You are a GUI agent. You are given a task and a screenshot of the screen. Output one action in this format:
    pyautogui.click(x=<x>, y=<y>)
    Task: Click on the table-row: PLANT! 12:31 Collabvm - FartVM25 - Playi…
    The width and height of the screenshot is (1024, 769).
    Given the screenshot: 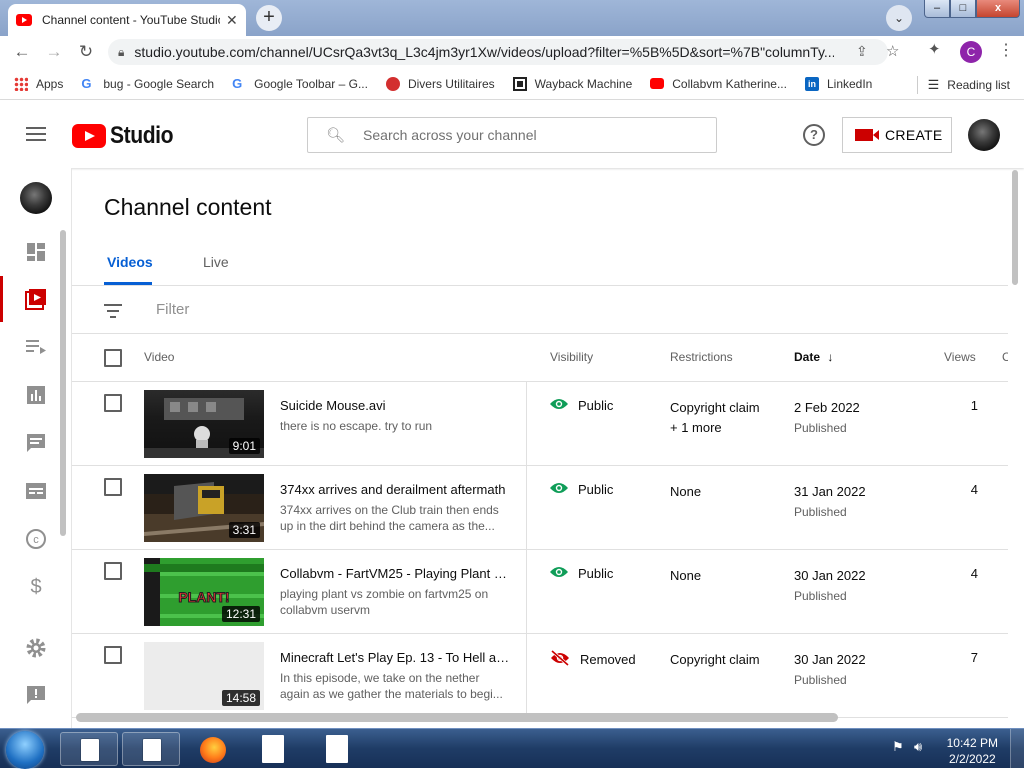 What is the action you would take?
    pyautogui.click(x=540, y=592)
    